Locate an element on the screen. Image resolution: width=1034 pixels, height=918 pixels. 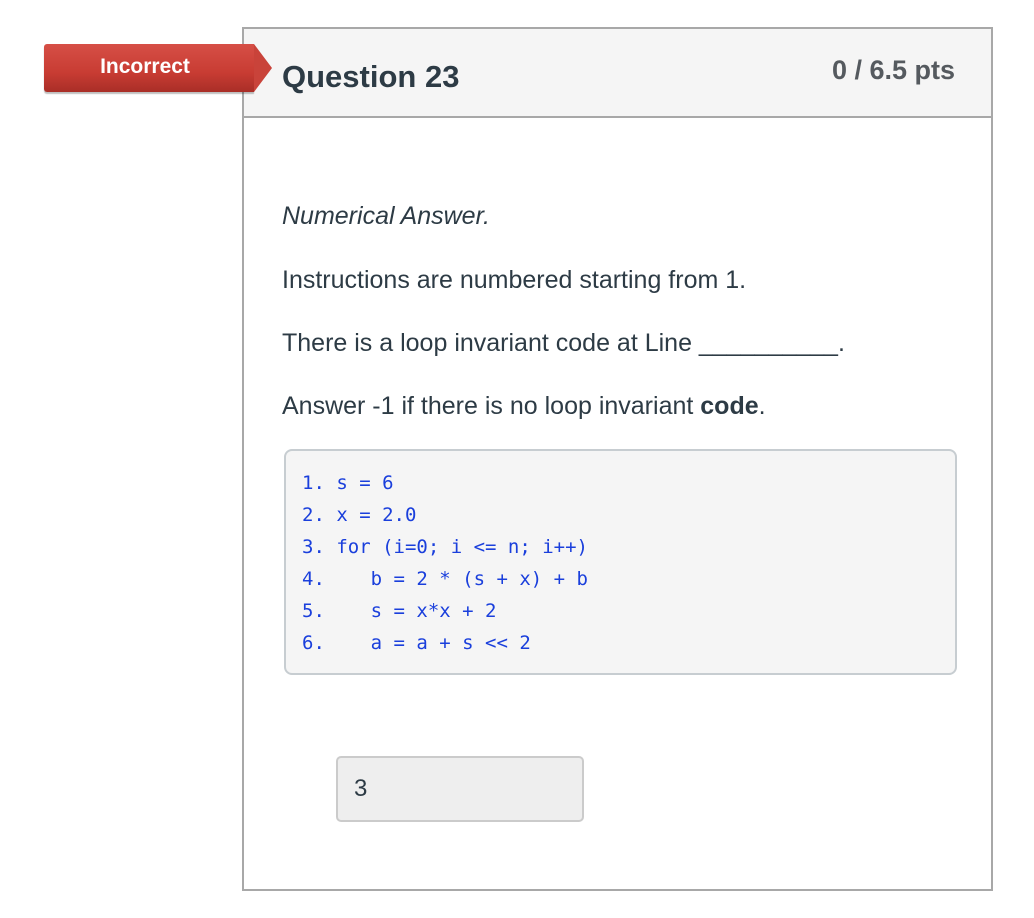
code-line: 6. a = a + s << 2 is located at coordinates (416, 643).